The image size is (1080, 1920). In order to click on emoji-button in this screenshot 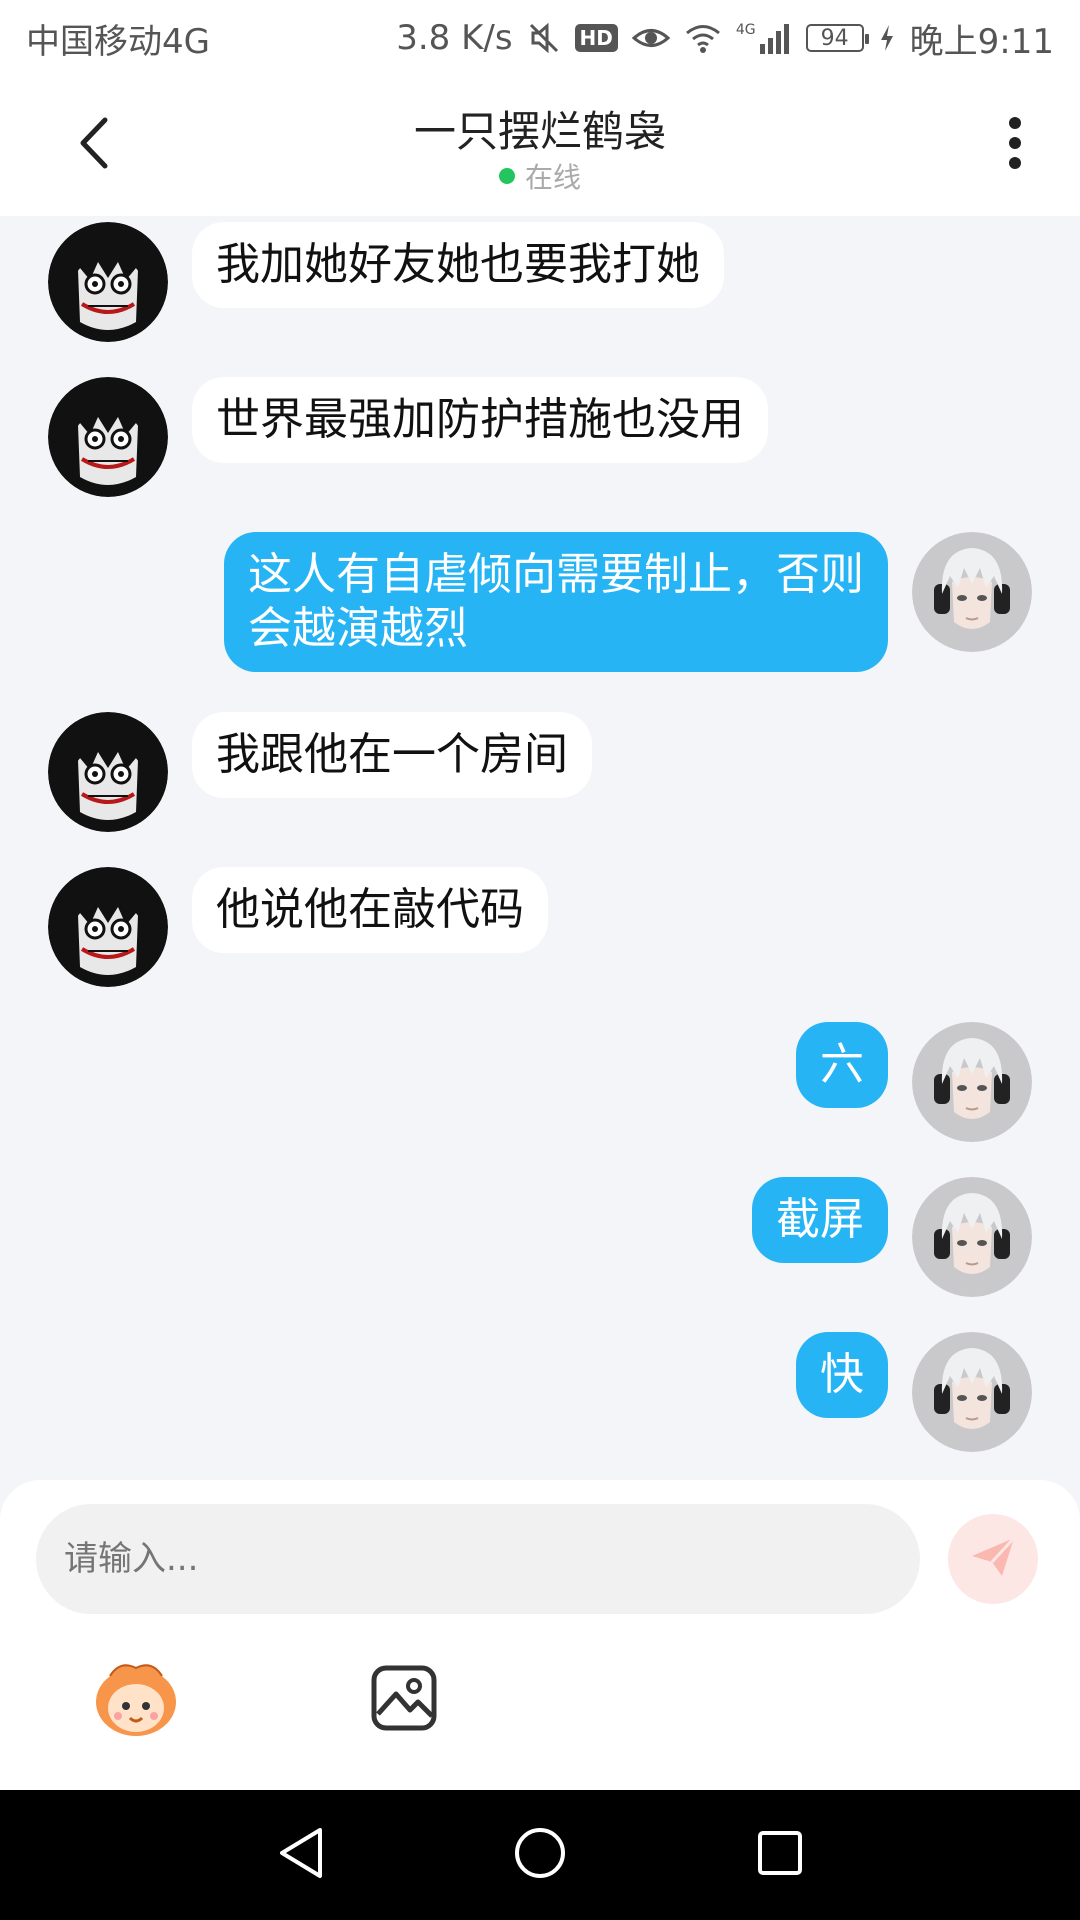, I will do `click(136, 1697)`.